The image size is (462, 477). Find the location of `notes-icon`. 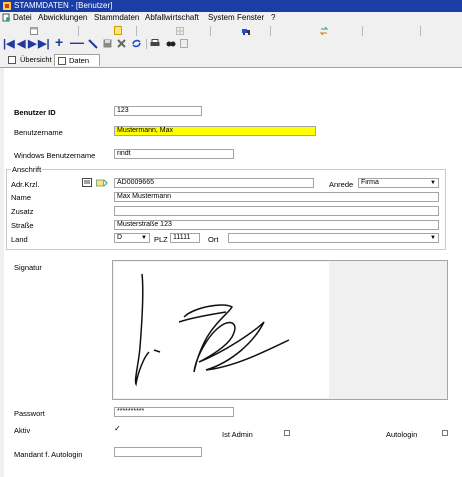

notes-icon is located at coordinates (118, 30).